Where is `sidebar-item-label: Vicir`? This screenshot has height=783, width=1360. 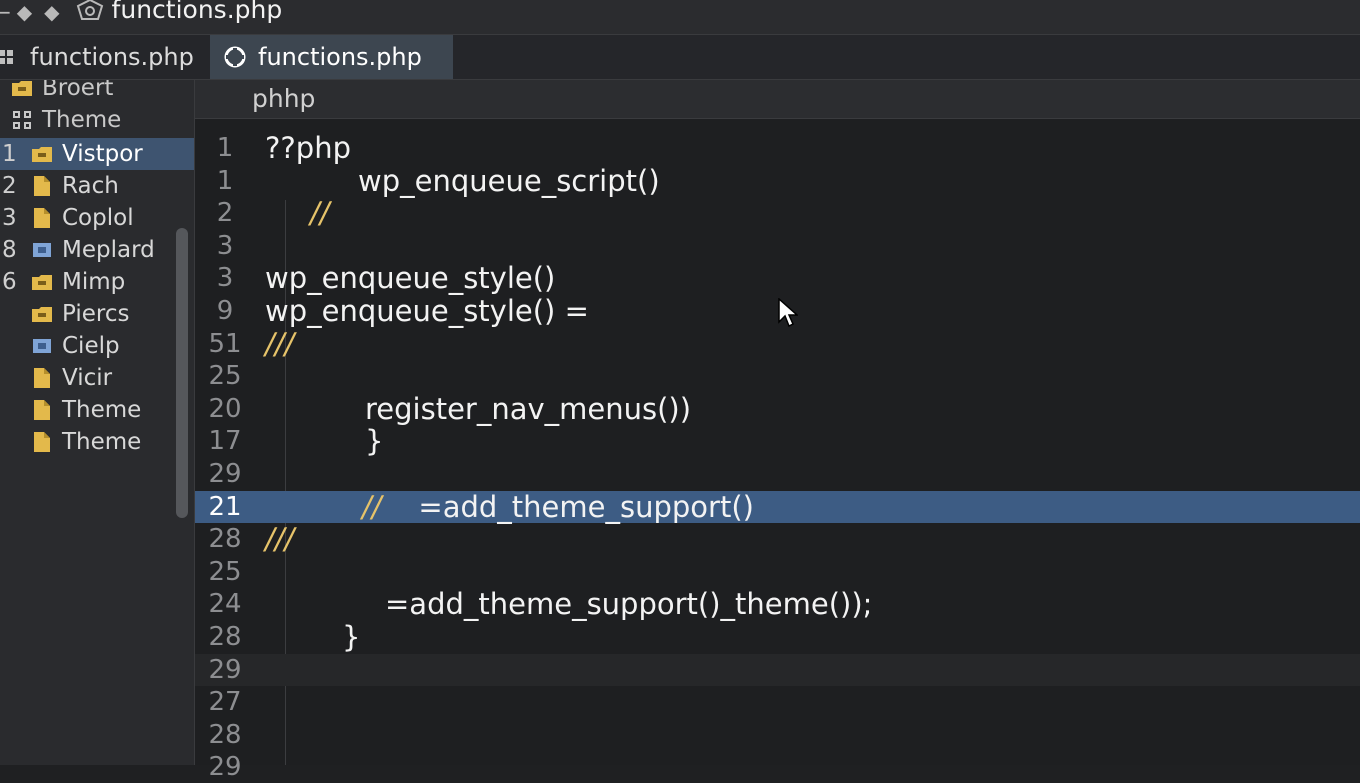 sidebar-item-label: Vicir is located at coordinates (87, 378).